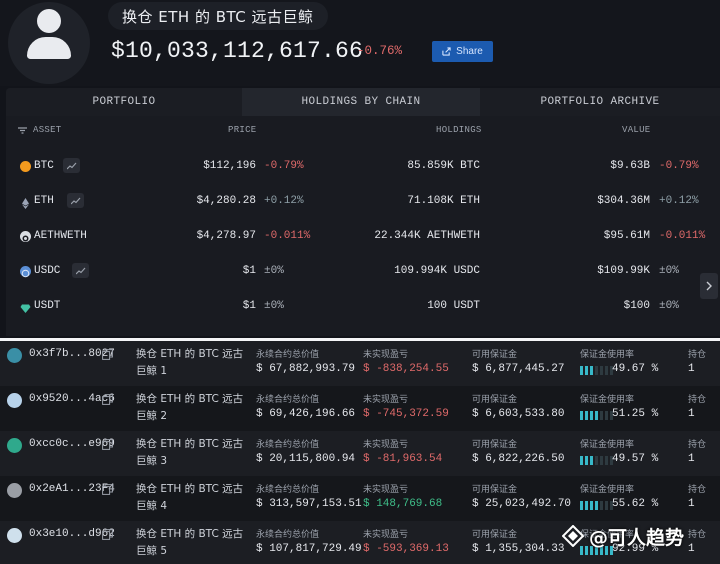 The height and width of the screenshot is (564, 720). Describe the element at coordinates (459, 130) in the screenshot. I see `column-header-holdings: HOLDINGS` at that location.